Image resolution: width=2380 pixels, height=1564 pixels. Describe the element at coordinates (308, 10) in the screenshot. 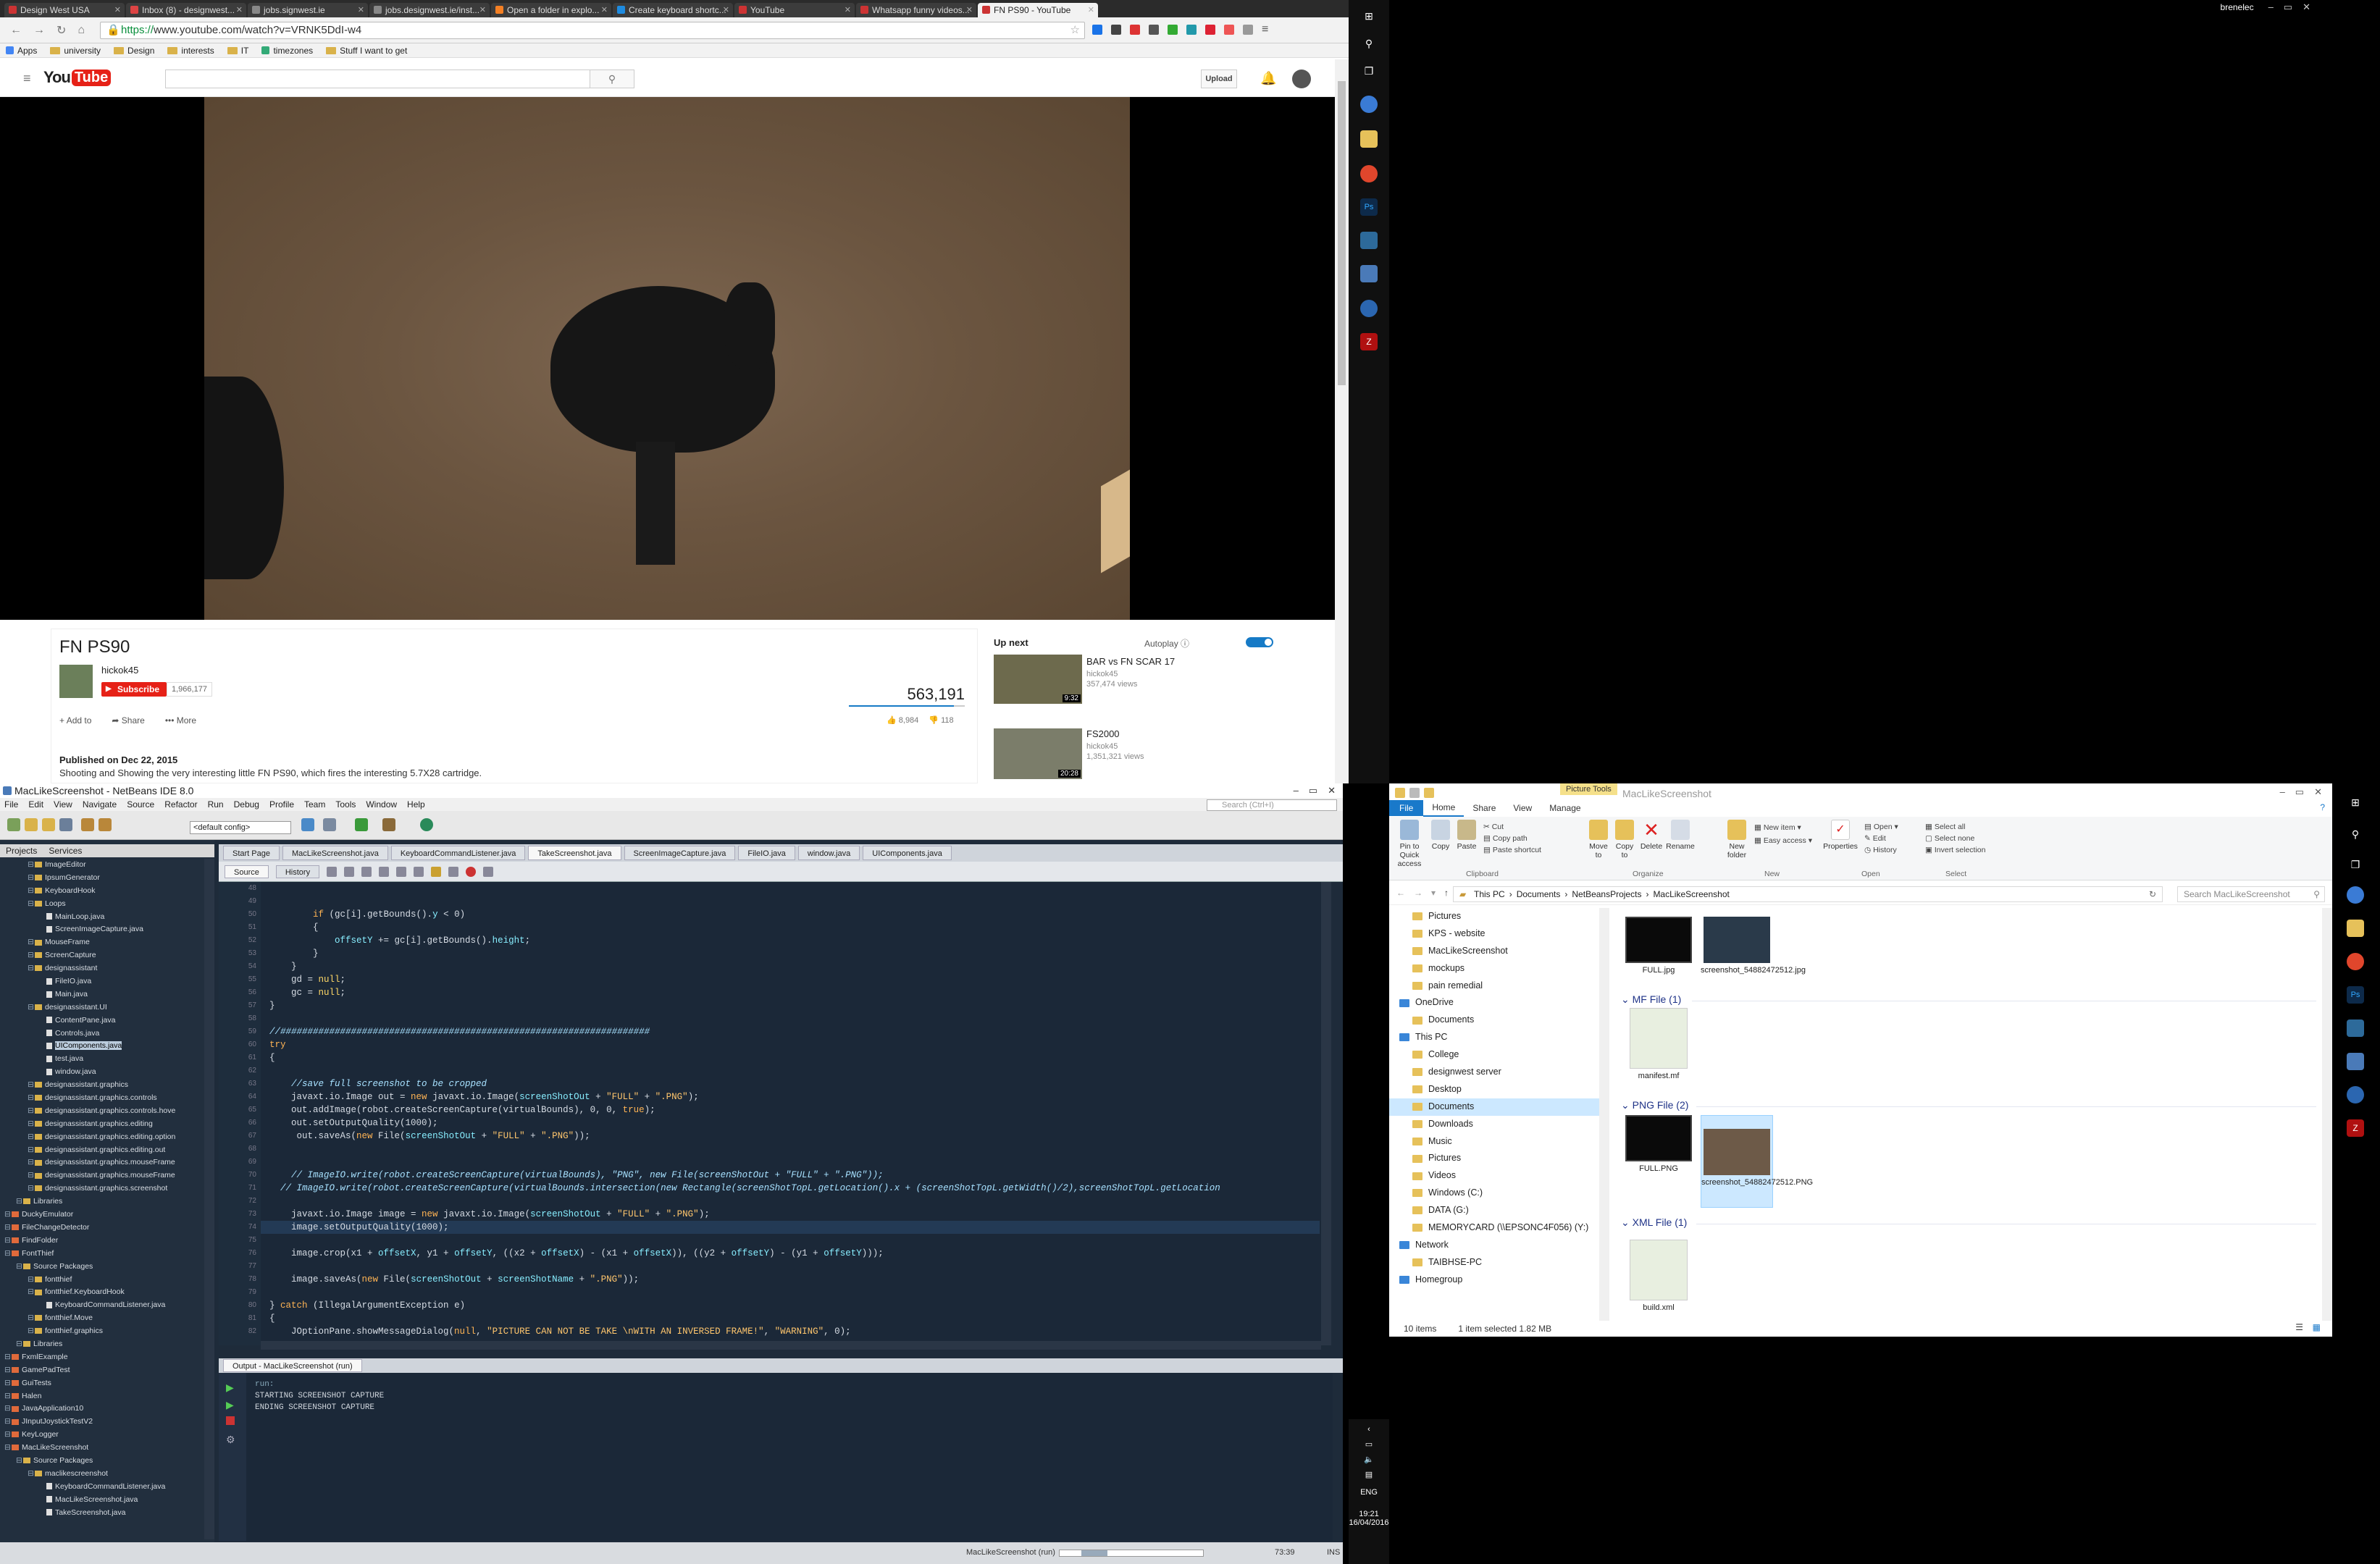

I see `browser-tab: jobs.signwest.ie ✕` at that location.